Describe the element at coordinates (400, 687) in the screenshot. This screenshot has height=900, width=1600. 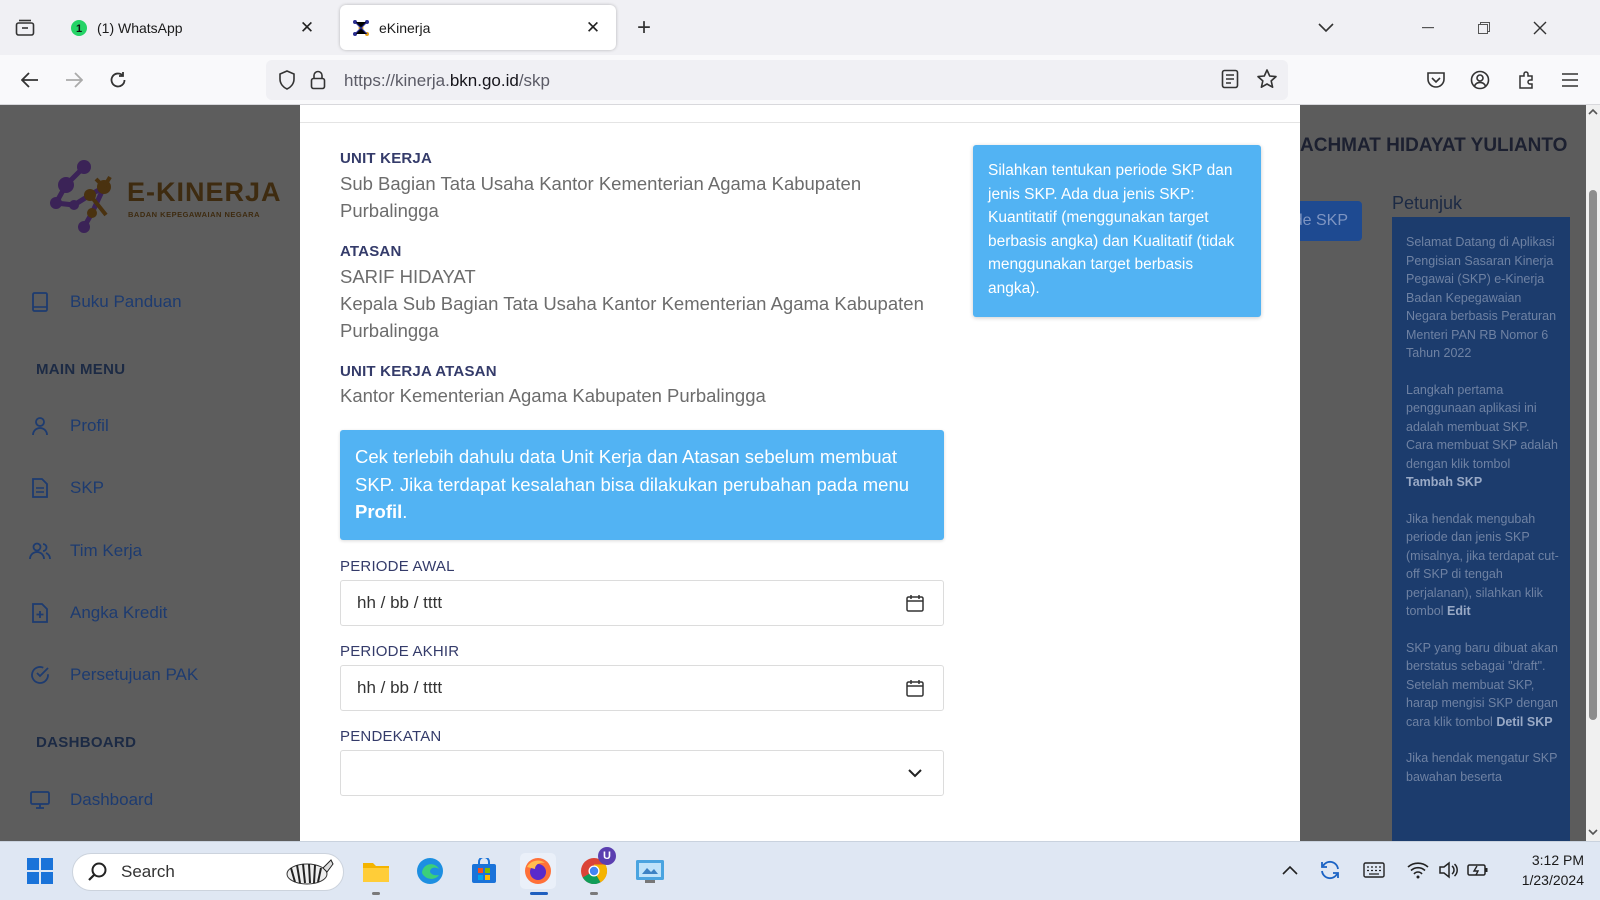
I see `periode-akhir-value: hh / bb / tttt` at that location.